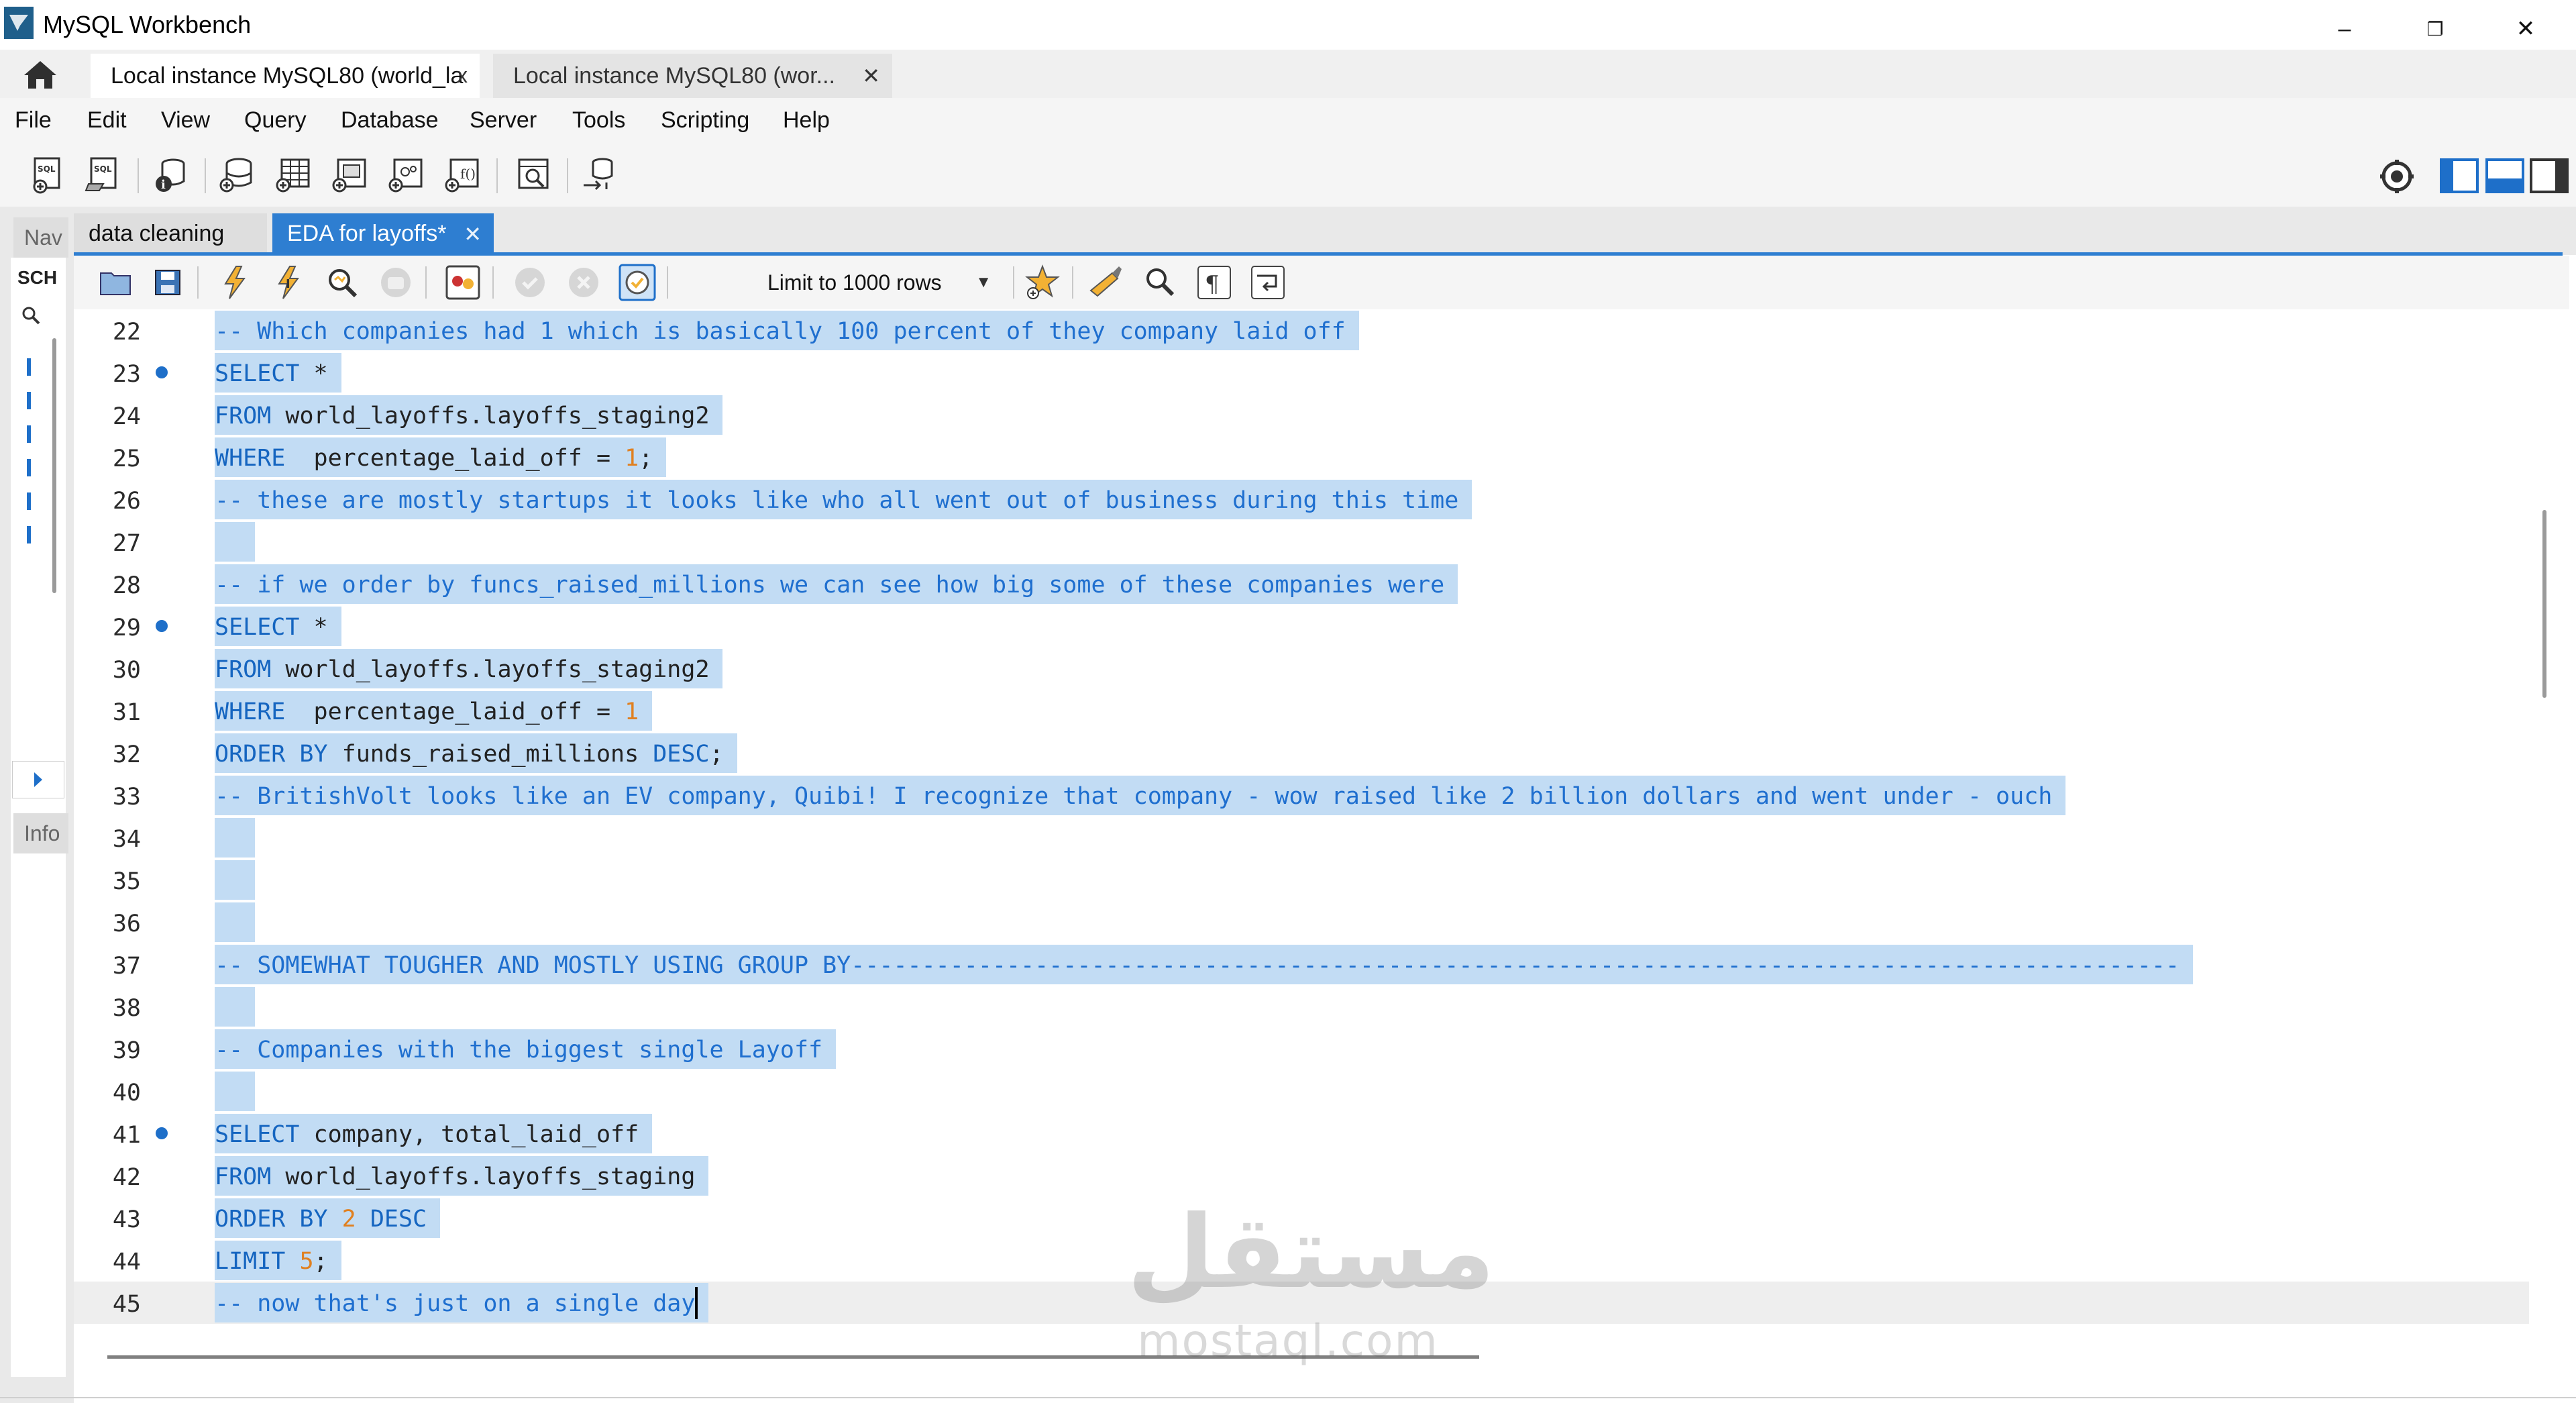 This screenshot has height=1403, width=2576. I want to click on sidebar-toggle-button, so click(38, 779).